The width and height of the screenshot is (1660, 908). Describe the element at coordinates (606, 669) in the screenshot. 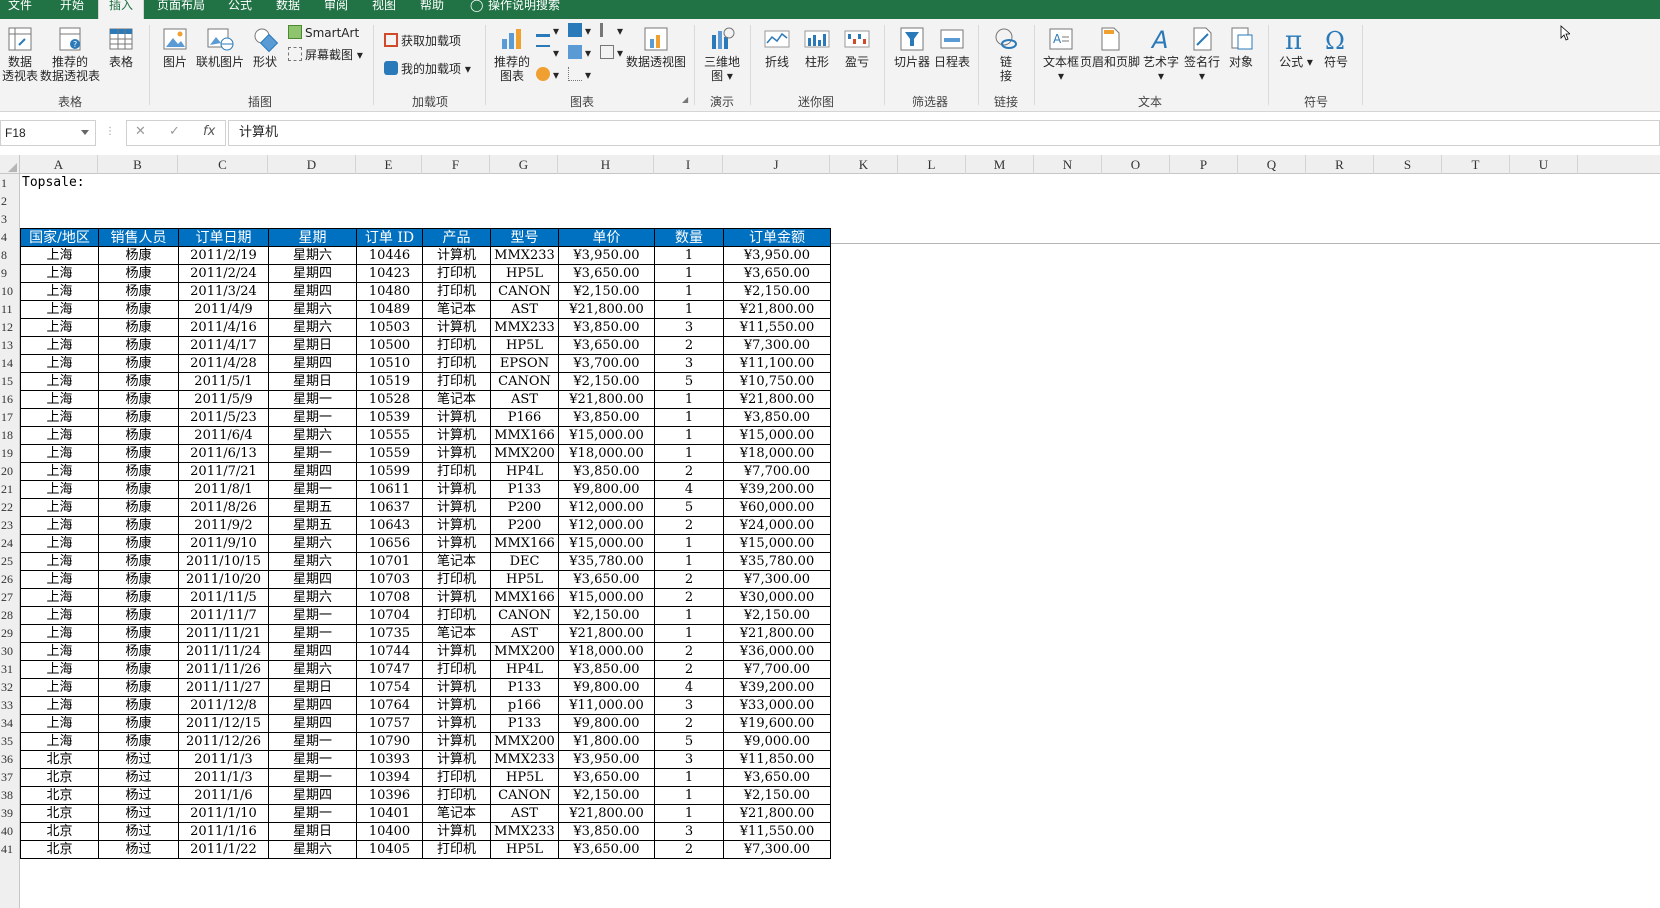

I see `table-cell: ¥3,850.00` at that location.